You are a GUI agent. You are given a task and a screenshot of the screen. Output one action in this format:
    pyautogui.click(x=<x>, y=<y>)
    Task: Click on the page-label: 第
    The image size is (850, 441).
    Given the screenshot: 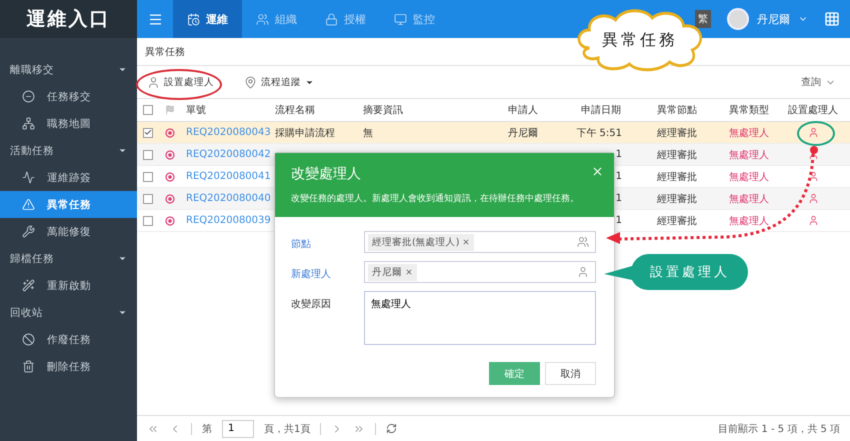 What is the action you would take?
    pyautogui.click(x=207, y=429)
    